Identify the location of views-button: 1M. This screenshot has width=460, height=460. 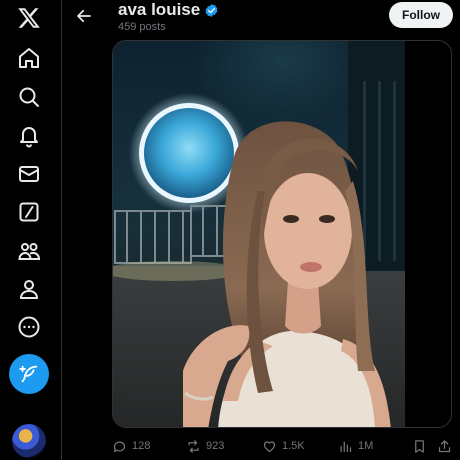
(355, 446).